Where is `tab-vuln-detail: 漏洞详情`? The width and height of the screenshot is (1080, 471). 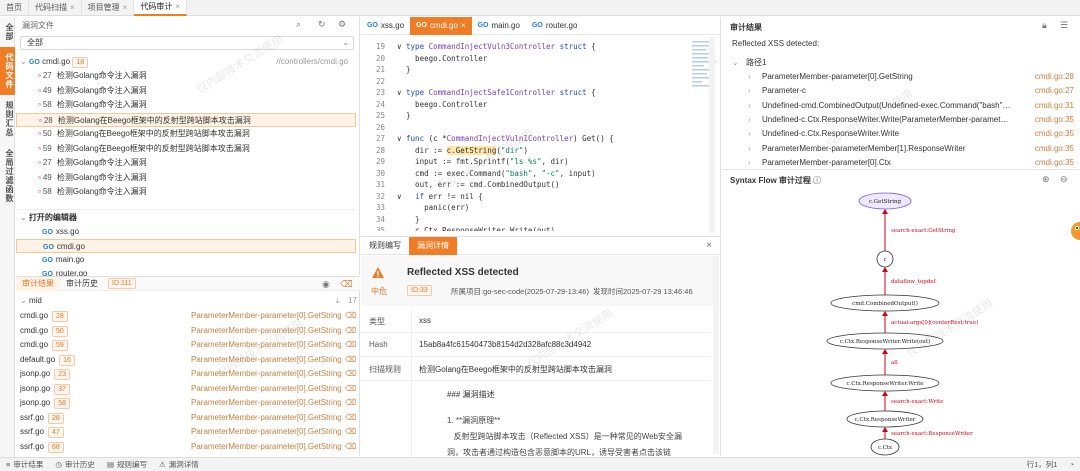
tab-vuln-detail: 漏洞详情 is located at coordinates (433, 246).